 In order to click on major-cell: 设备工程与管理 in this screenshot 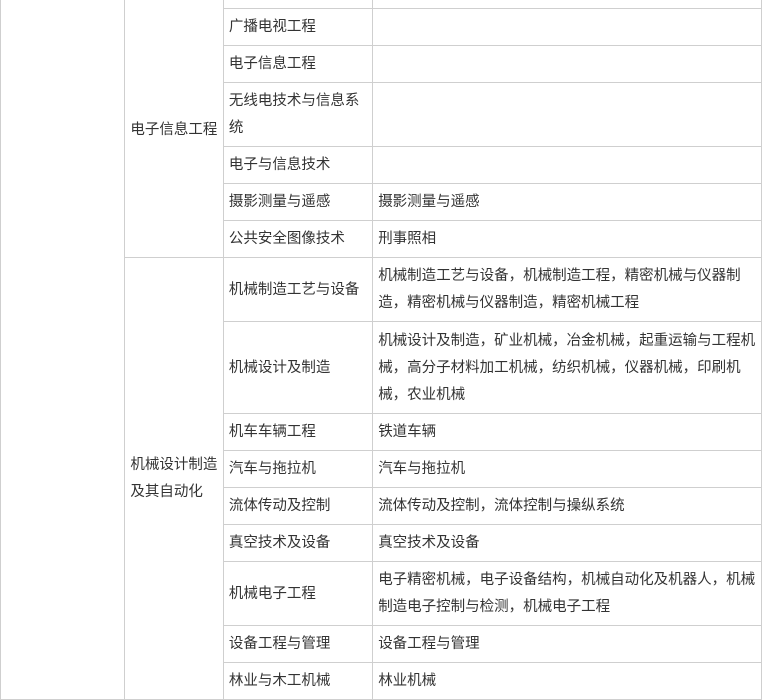, I will do `click(298, 644)`.